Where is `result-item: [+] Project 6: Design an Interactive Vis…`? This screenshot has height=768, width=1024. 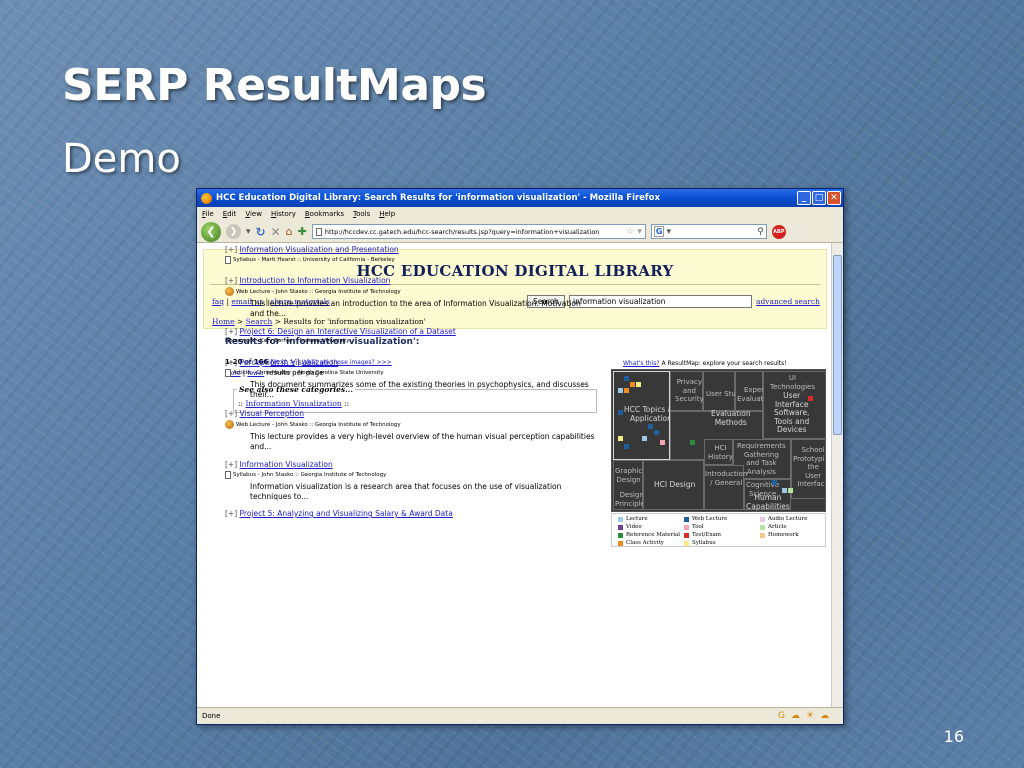
result-item: [+] Project 6: Design an Interactive Vis… is located at coordinates (415, 335).